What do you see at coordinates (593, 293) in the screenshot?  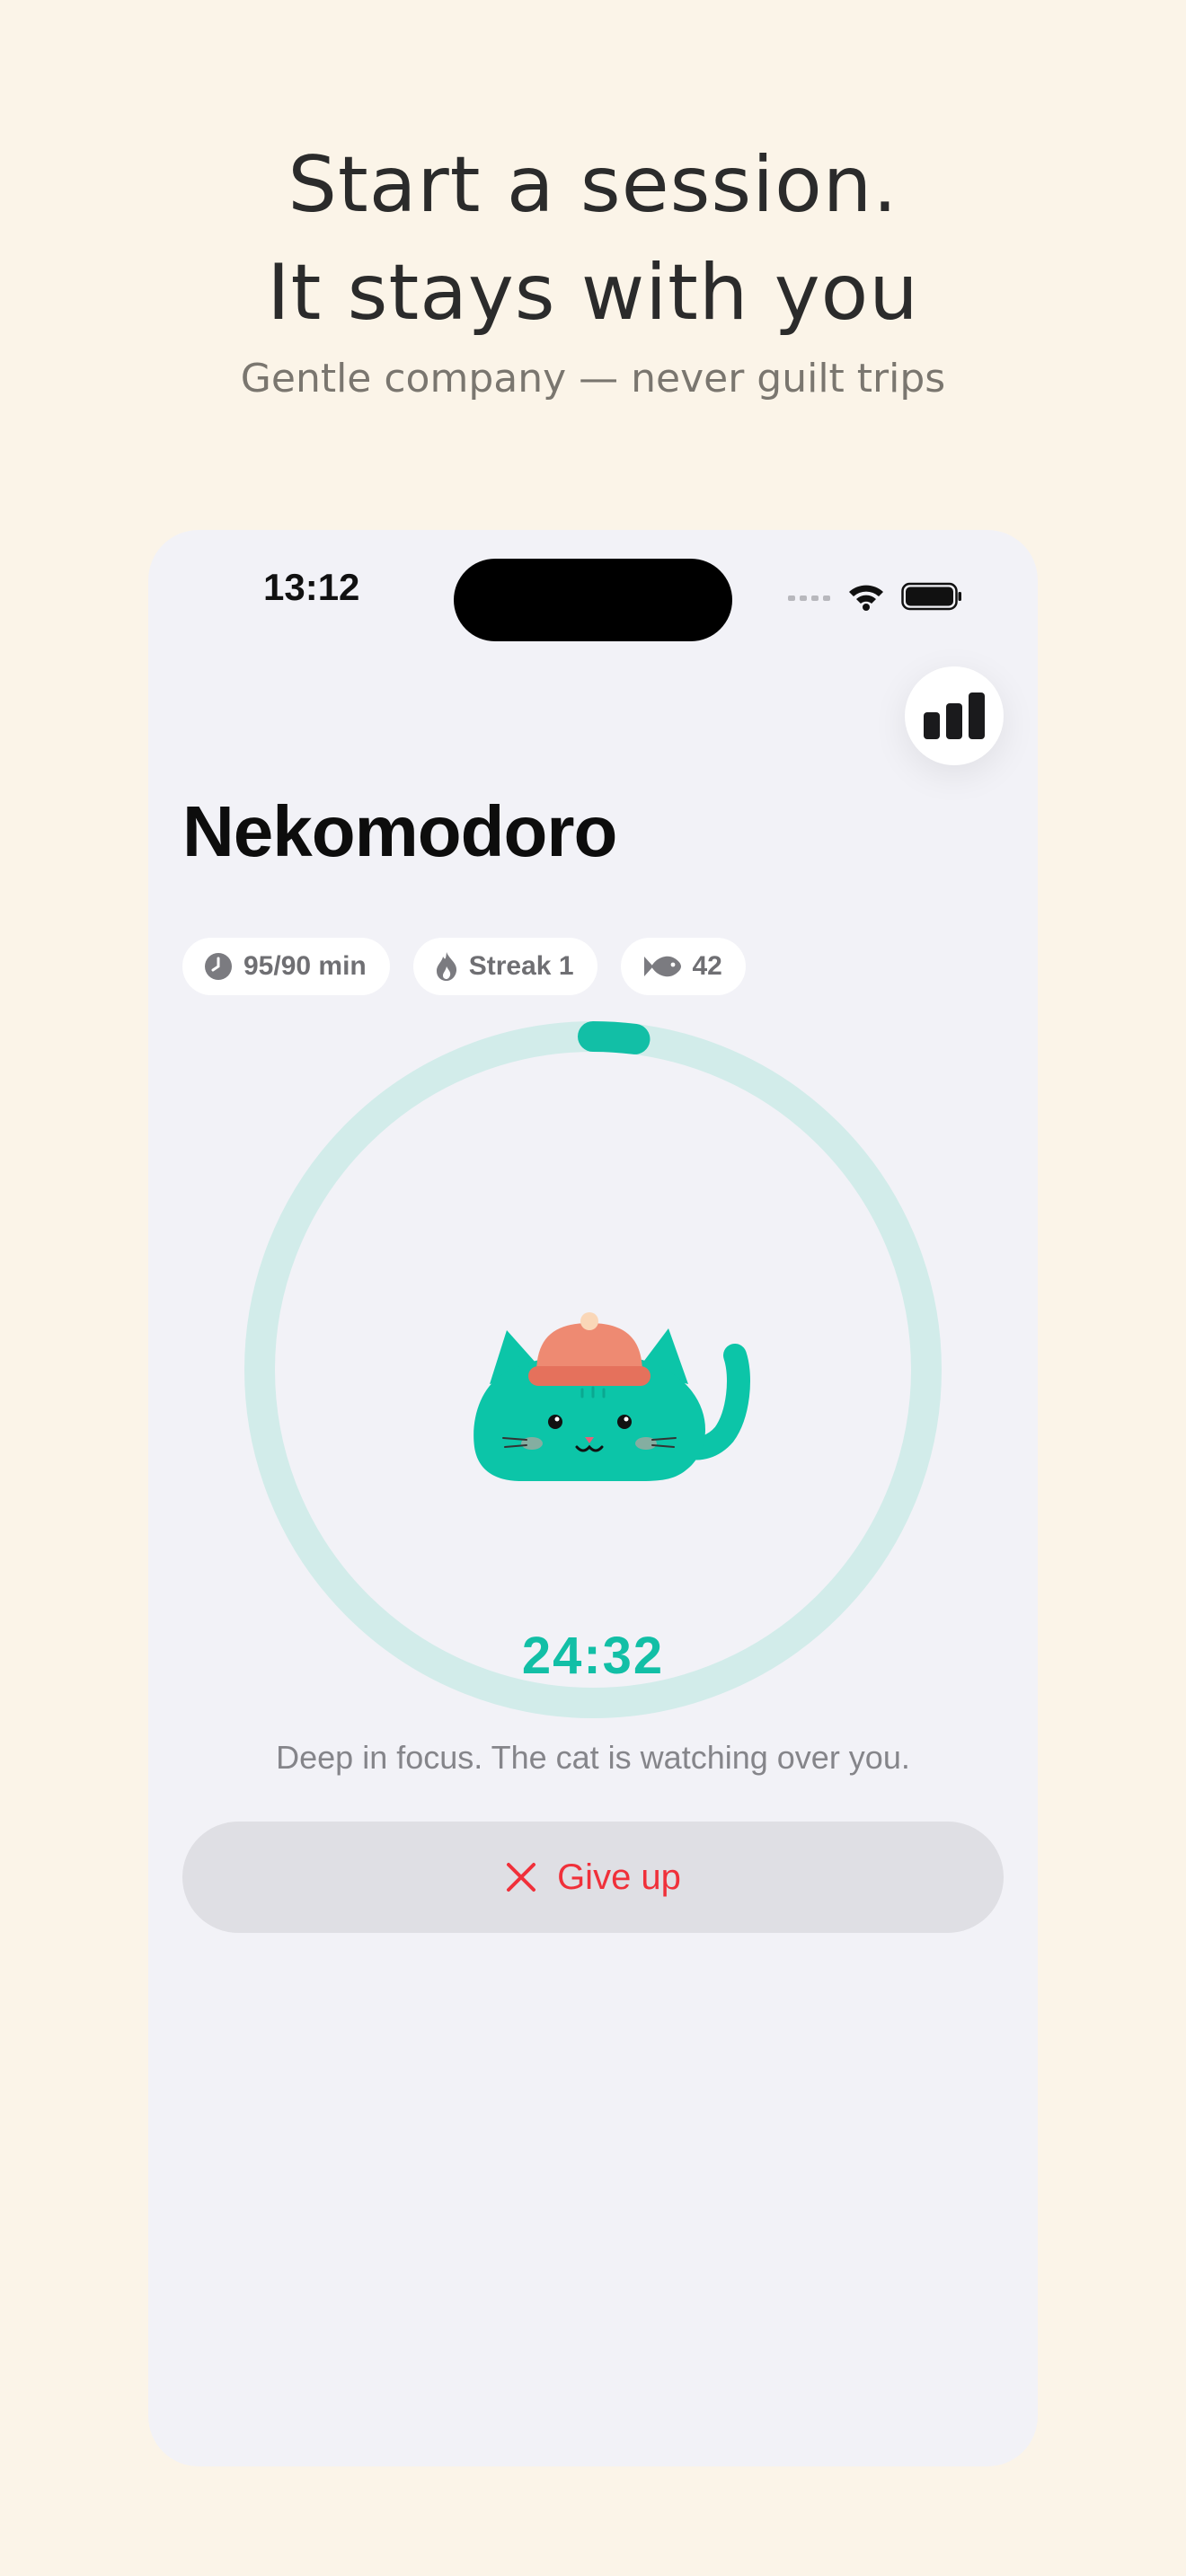 I see `promo-headline-line2: It stays with you` at bounding box center [593, 293].